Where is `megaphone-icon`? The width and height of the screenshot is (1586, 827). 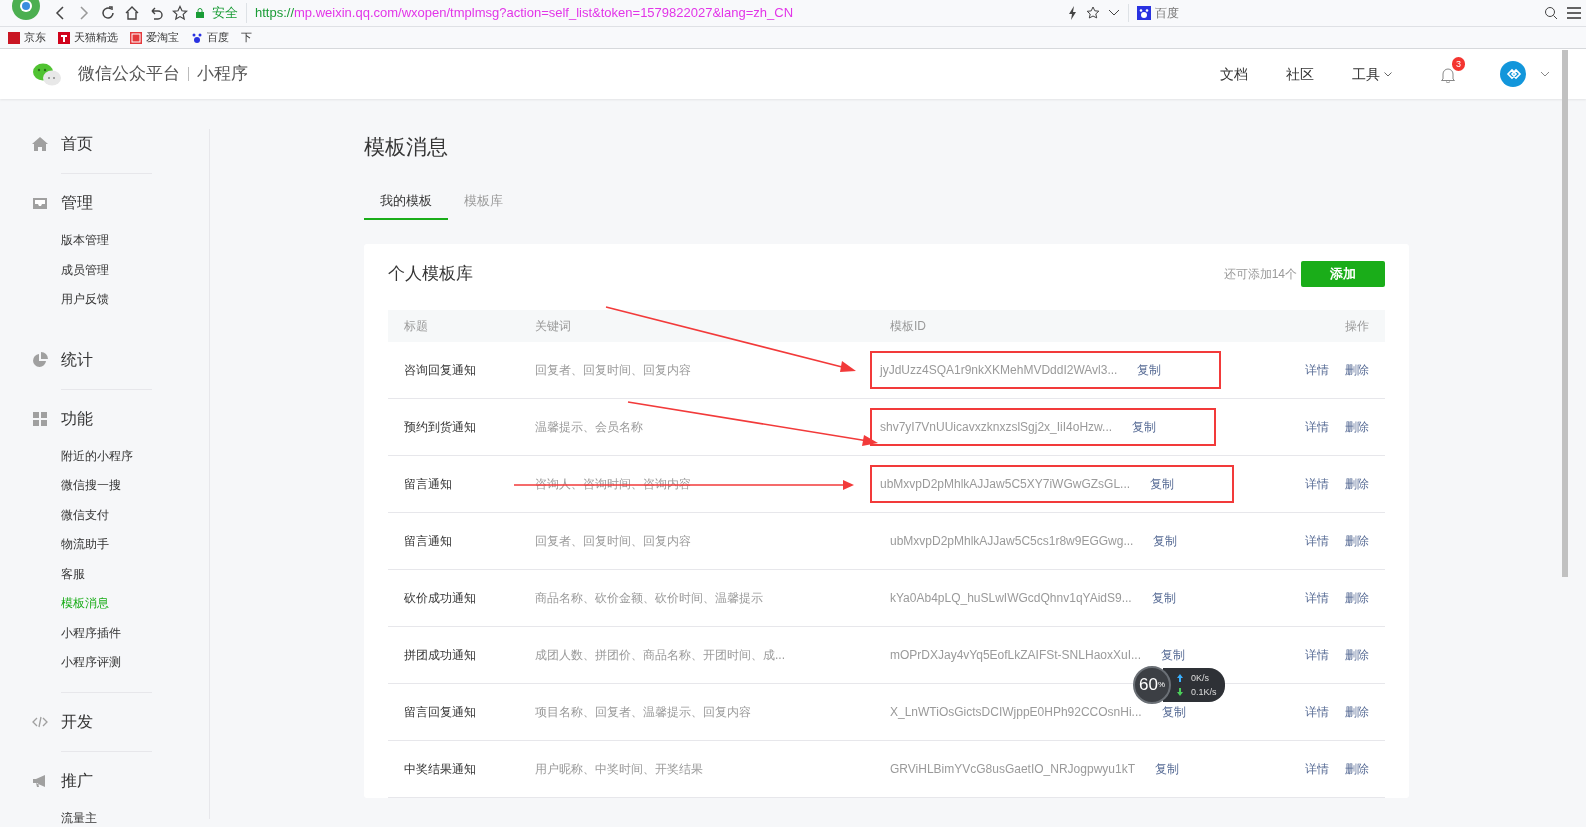 megaphone-icon is located at coordinates (40, 780).